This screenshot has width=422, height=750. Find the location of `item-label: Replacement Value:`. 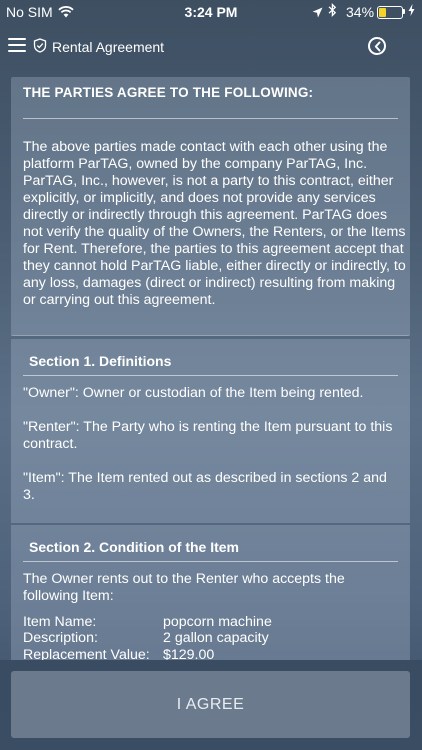

item-label: Replacement Value: is located at coordinates (86, 653).